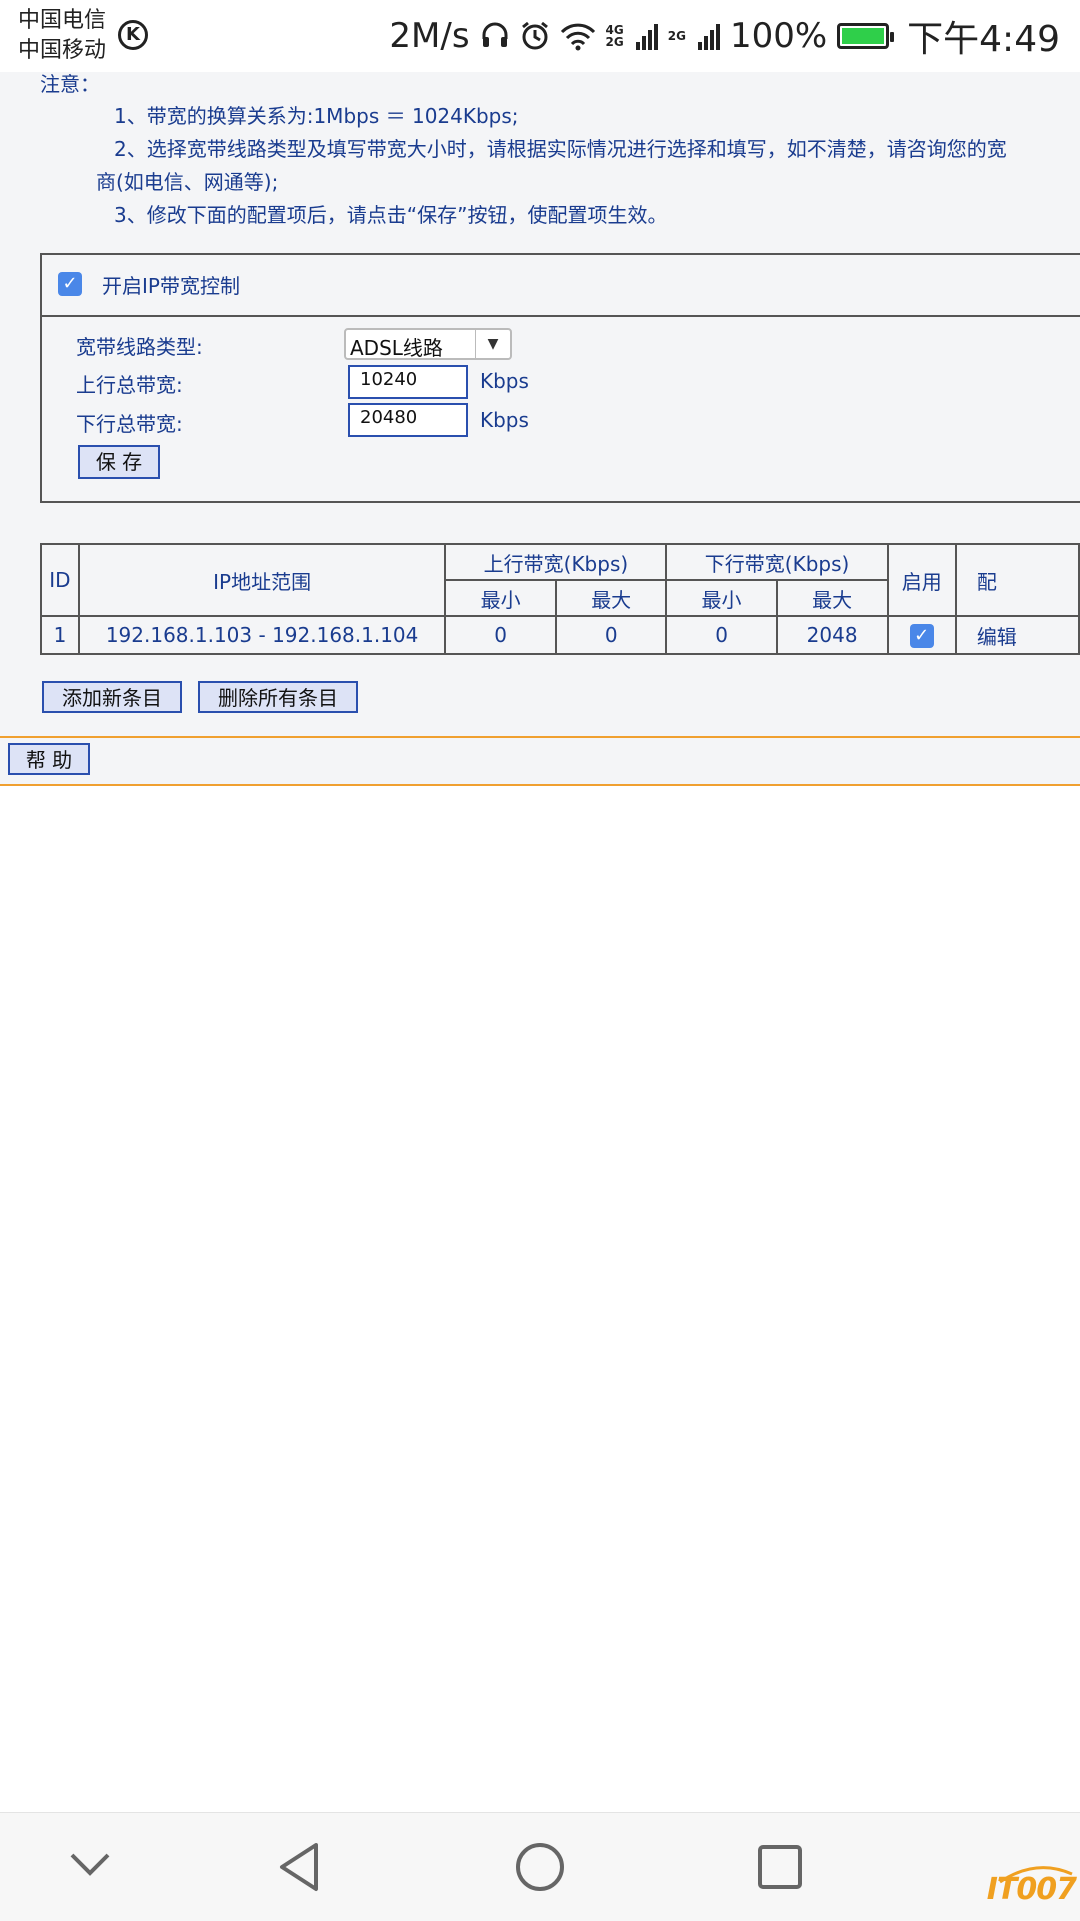 Image resolution: width=1080 pixels, height=1921 pixels. Describe the element at coordinates (676, 36) in the screenshot. I see `network-type-label-2: 2G` at that location.